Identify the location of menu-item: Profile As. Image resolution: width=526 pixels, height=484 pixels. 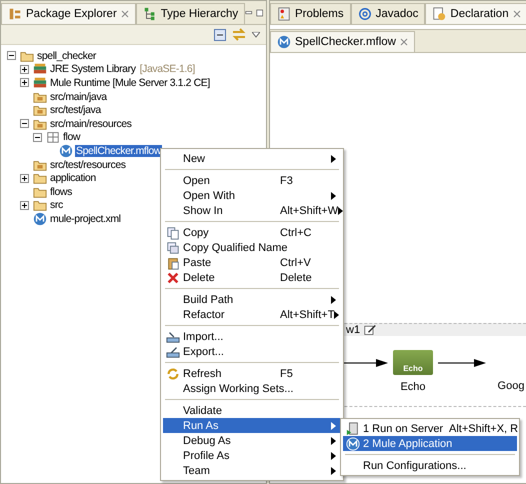
(252, 455).